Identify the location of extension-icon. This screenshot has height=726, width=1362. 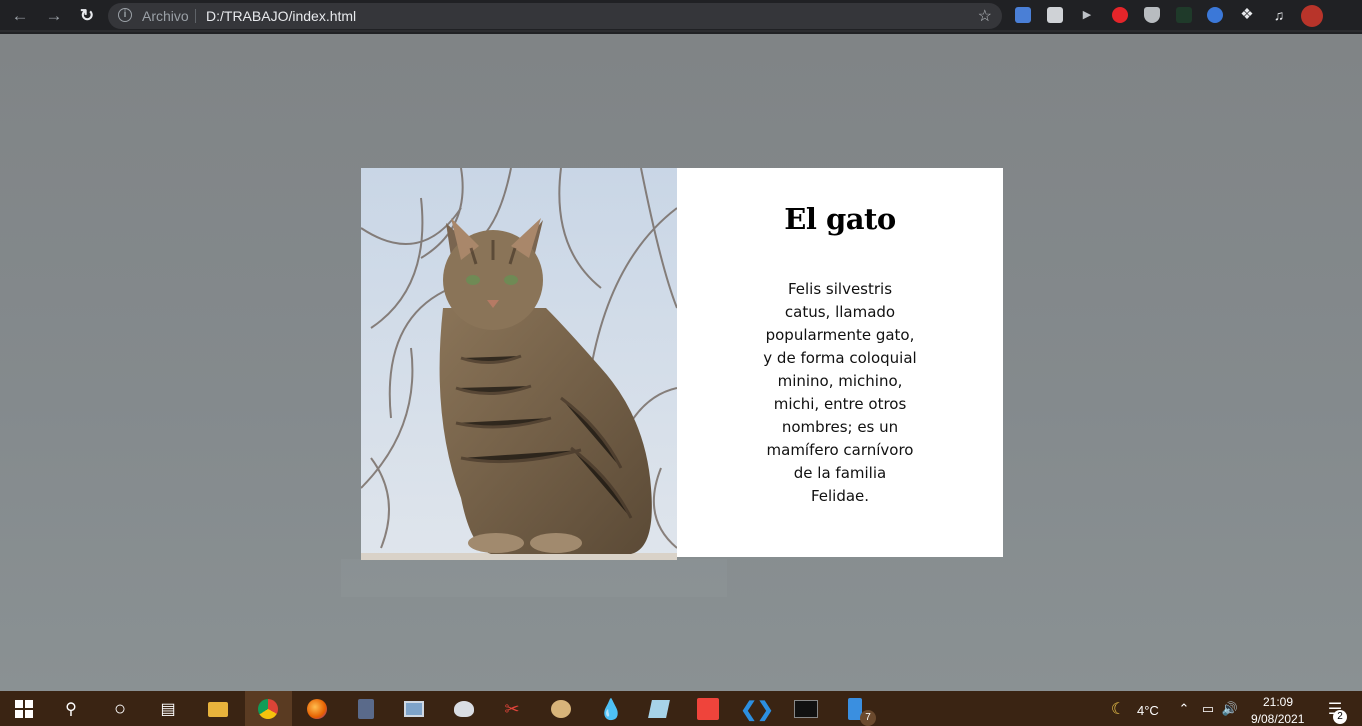
(1055, 15).